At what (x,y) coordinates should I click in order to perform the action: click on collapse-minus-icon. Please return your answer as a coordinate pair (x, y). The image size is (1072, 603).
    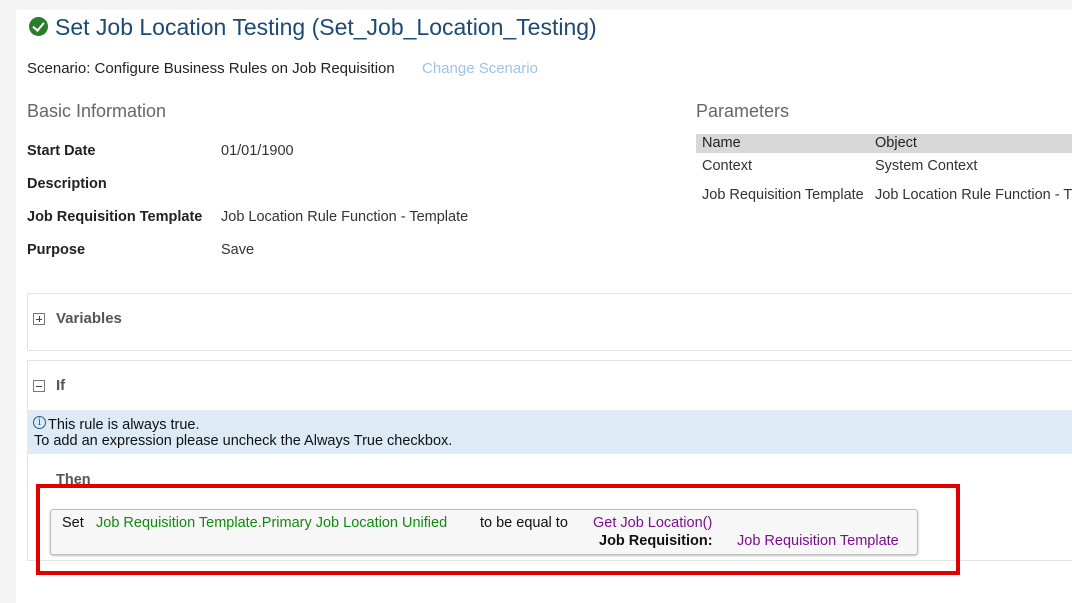
    Looking at the image, I should click on (39, 386).